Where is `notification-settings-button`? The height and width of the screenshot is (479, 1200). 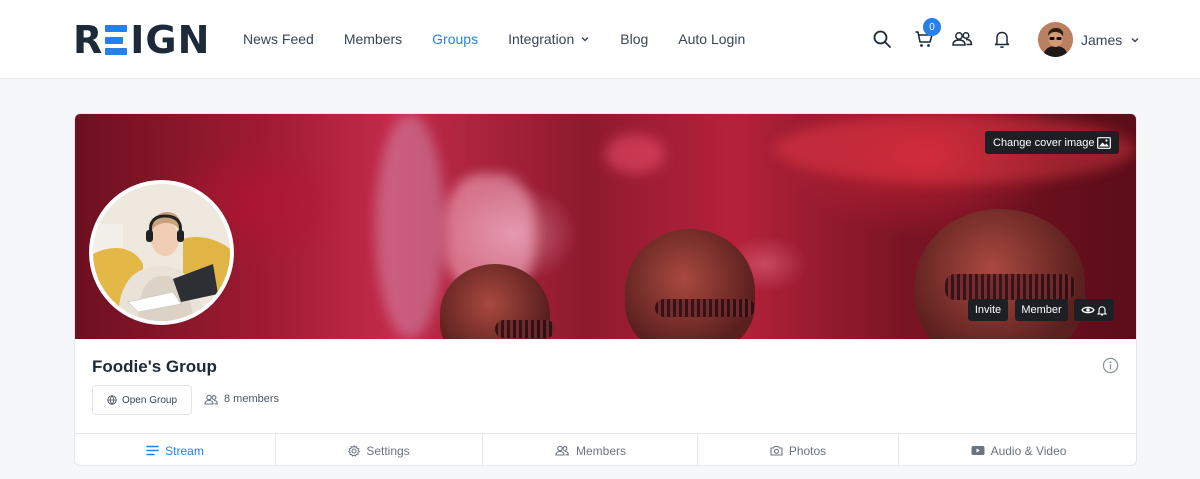
notification-settings-button is located at coordinates (1094, 310).